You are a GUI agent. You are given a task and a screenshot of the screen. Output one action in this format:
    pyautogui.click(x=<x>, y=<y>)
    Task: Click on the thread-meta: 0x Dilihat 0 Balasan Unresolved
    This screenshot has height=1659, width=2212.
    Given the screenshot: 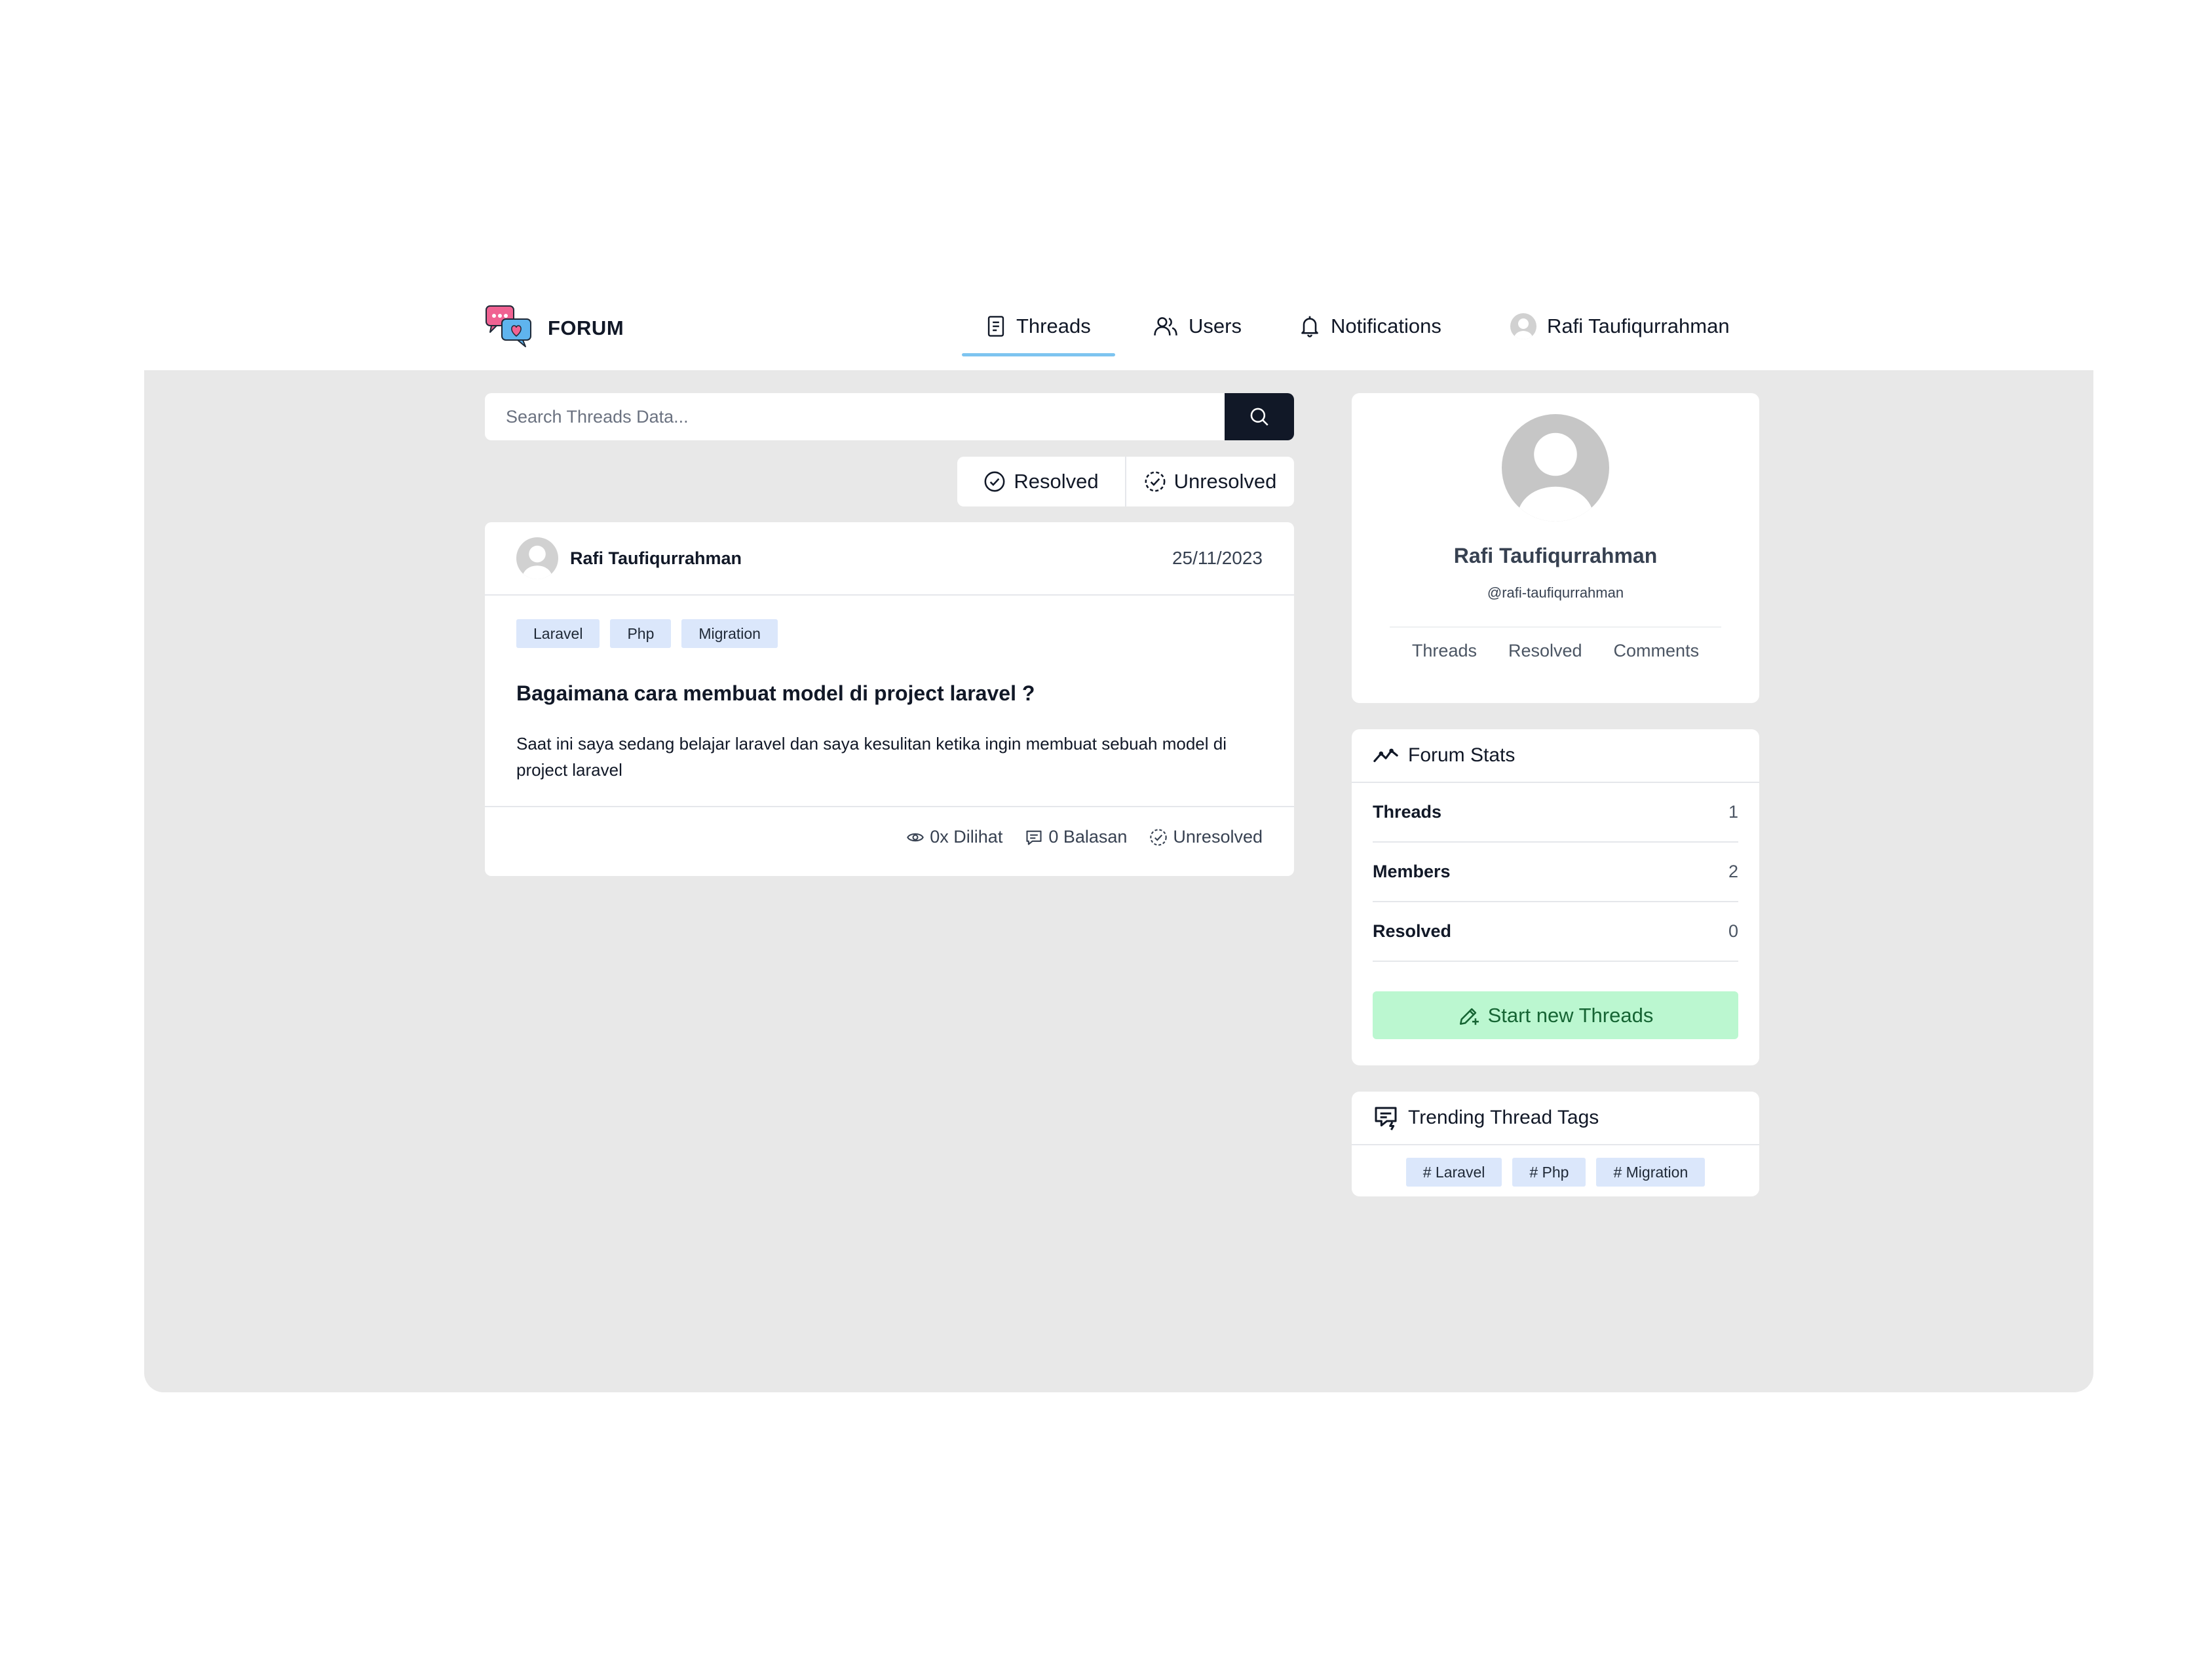 What is the action you would take?
    pyautogui.click(x=1084, y=837)
    